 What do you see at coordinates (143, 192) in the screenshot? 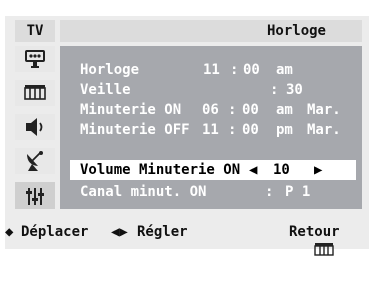
I see `setting-label: Canal minut. ON` at bounding box center [143, 192].